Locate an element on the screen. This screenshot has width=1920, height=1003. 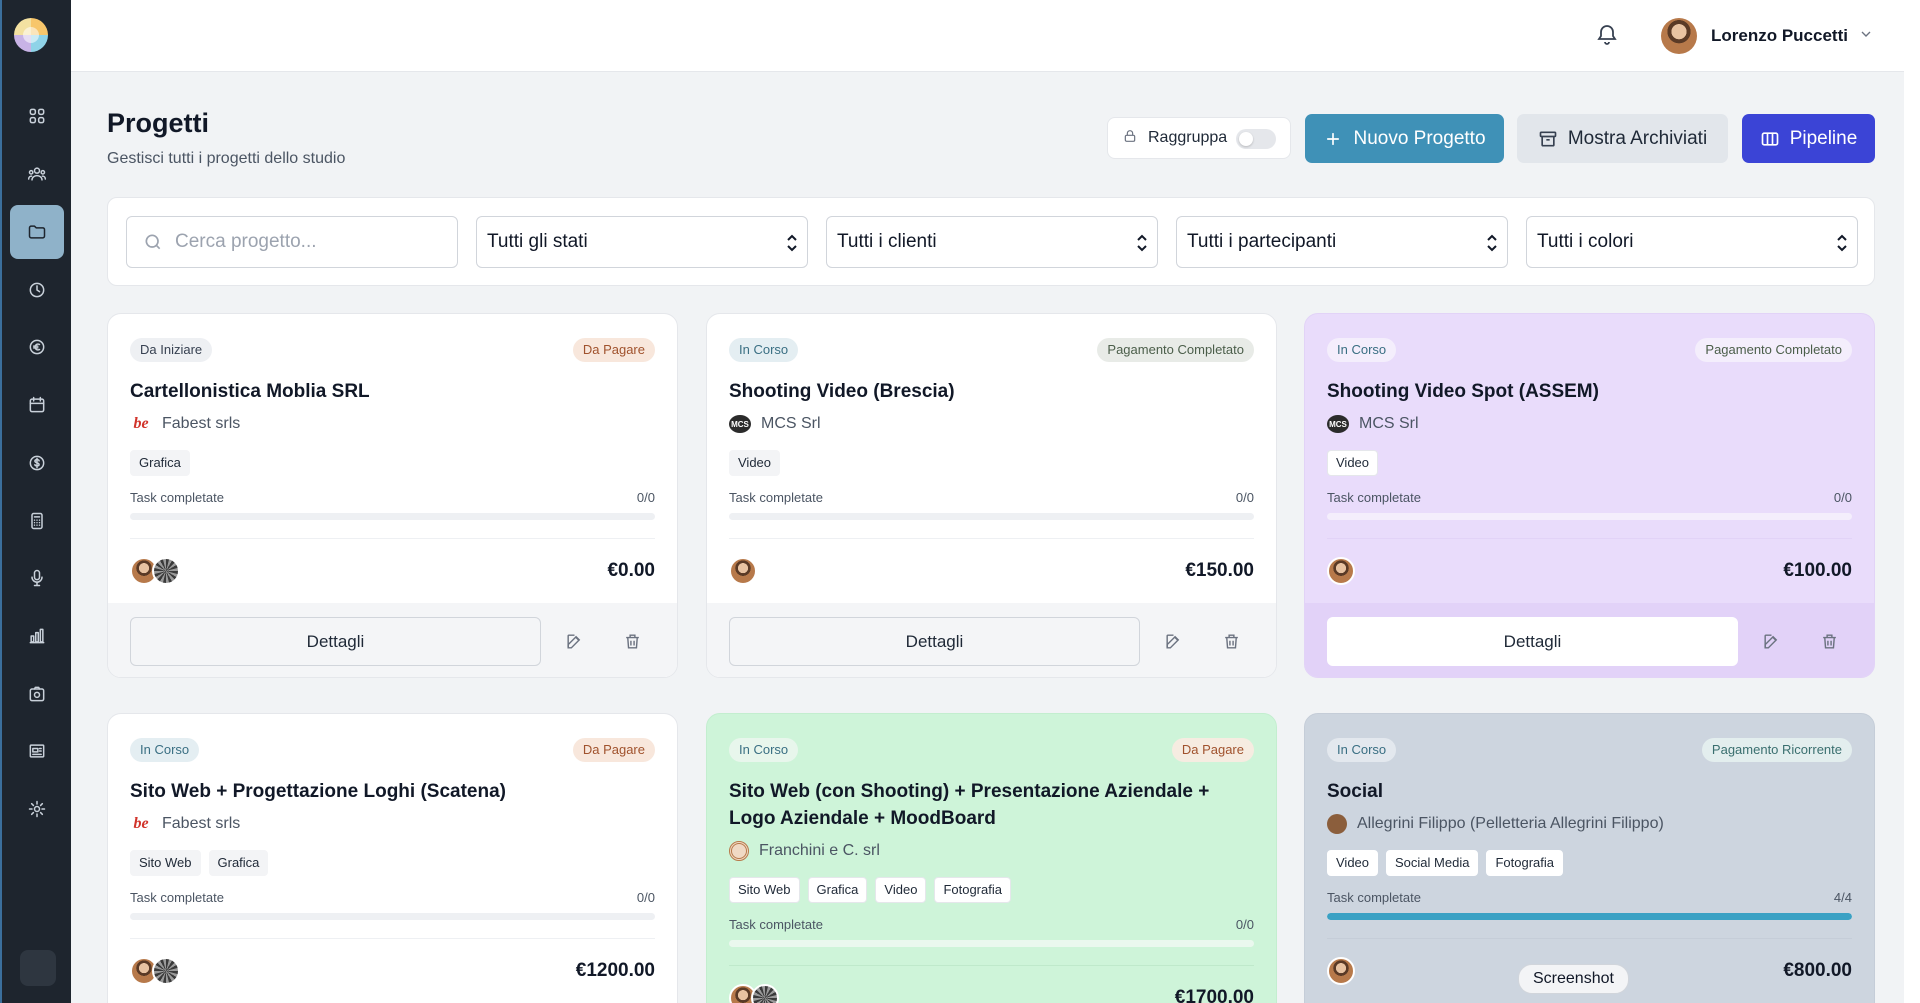
project-title: Sito Web + Progettazione Loghi (Scatena) is located at coordinates (392, 791).